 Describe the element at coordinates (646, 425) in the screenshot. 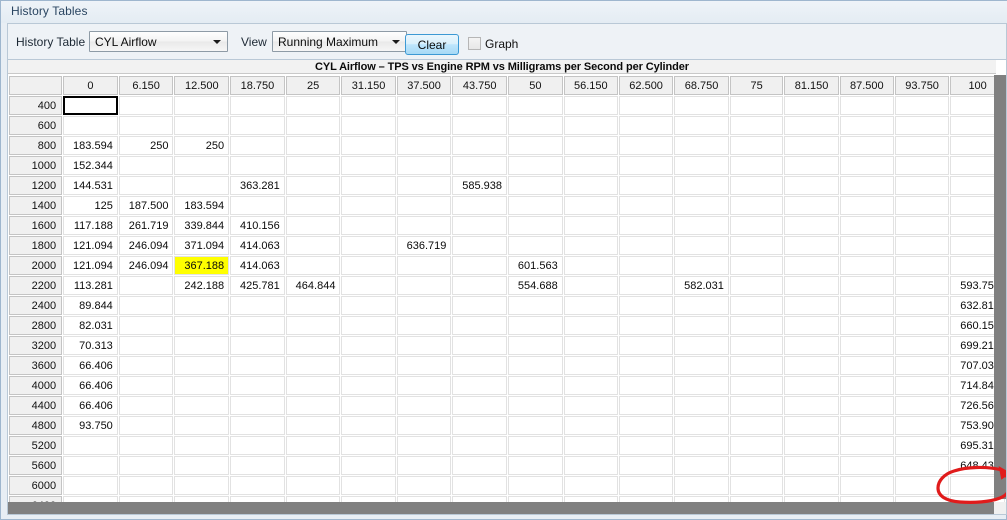

I see `cell-r4800-c62.500` at that location.